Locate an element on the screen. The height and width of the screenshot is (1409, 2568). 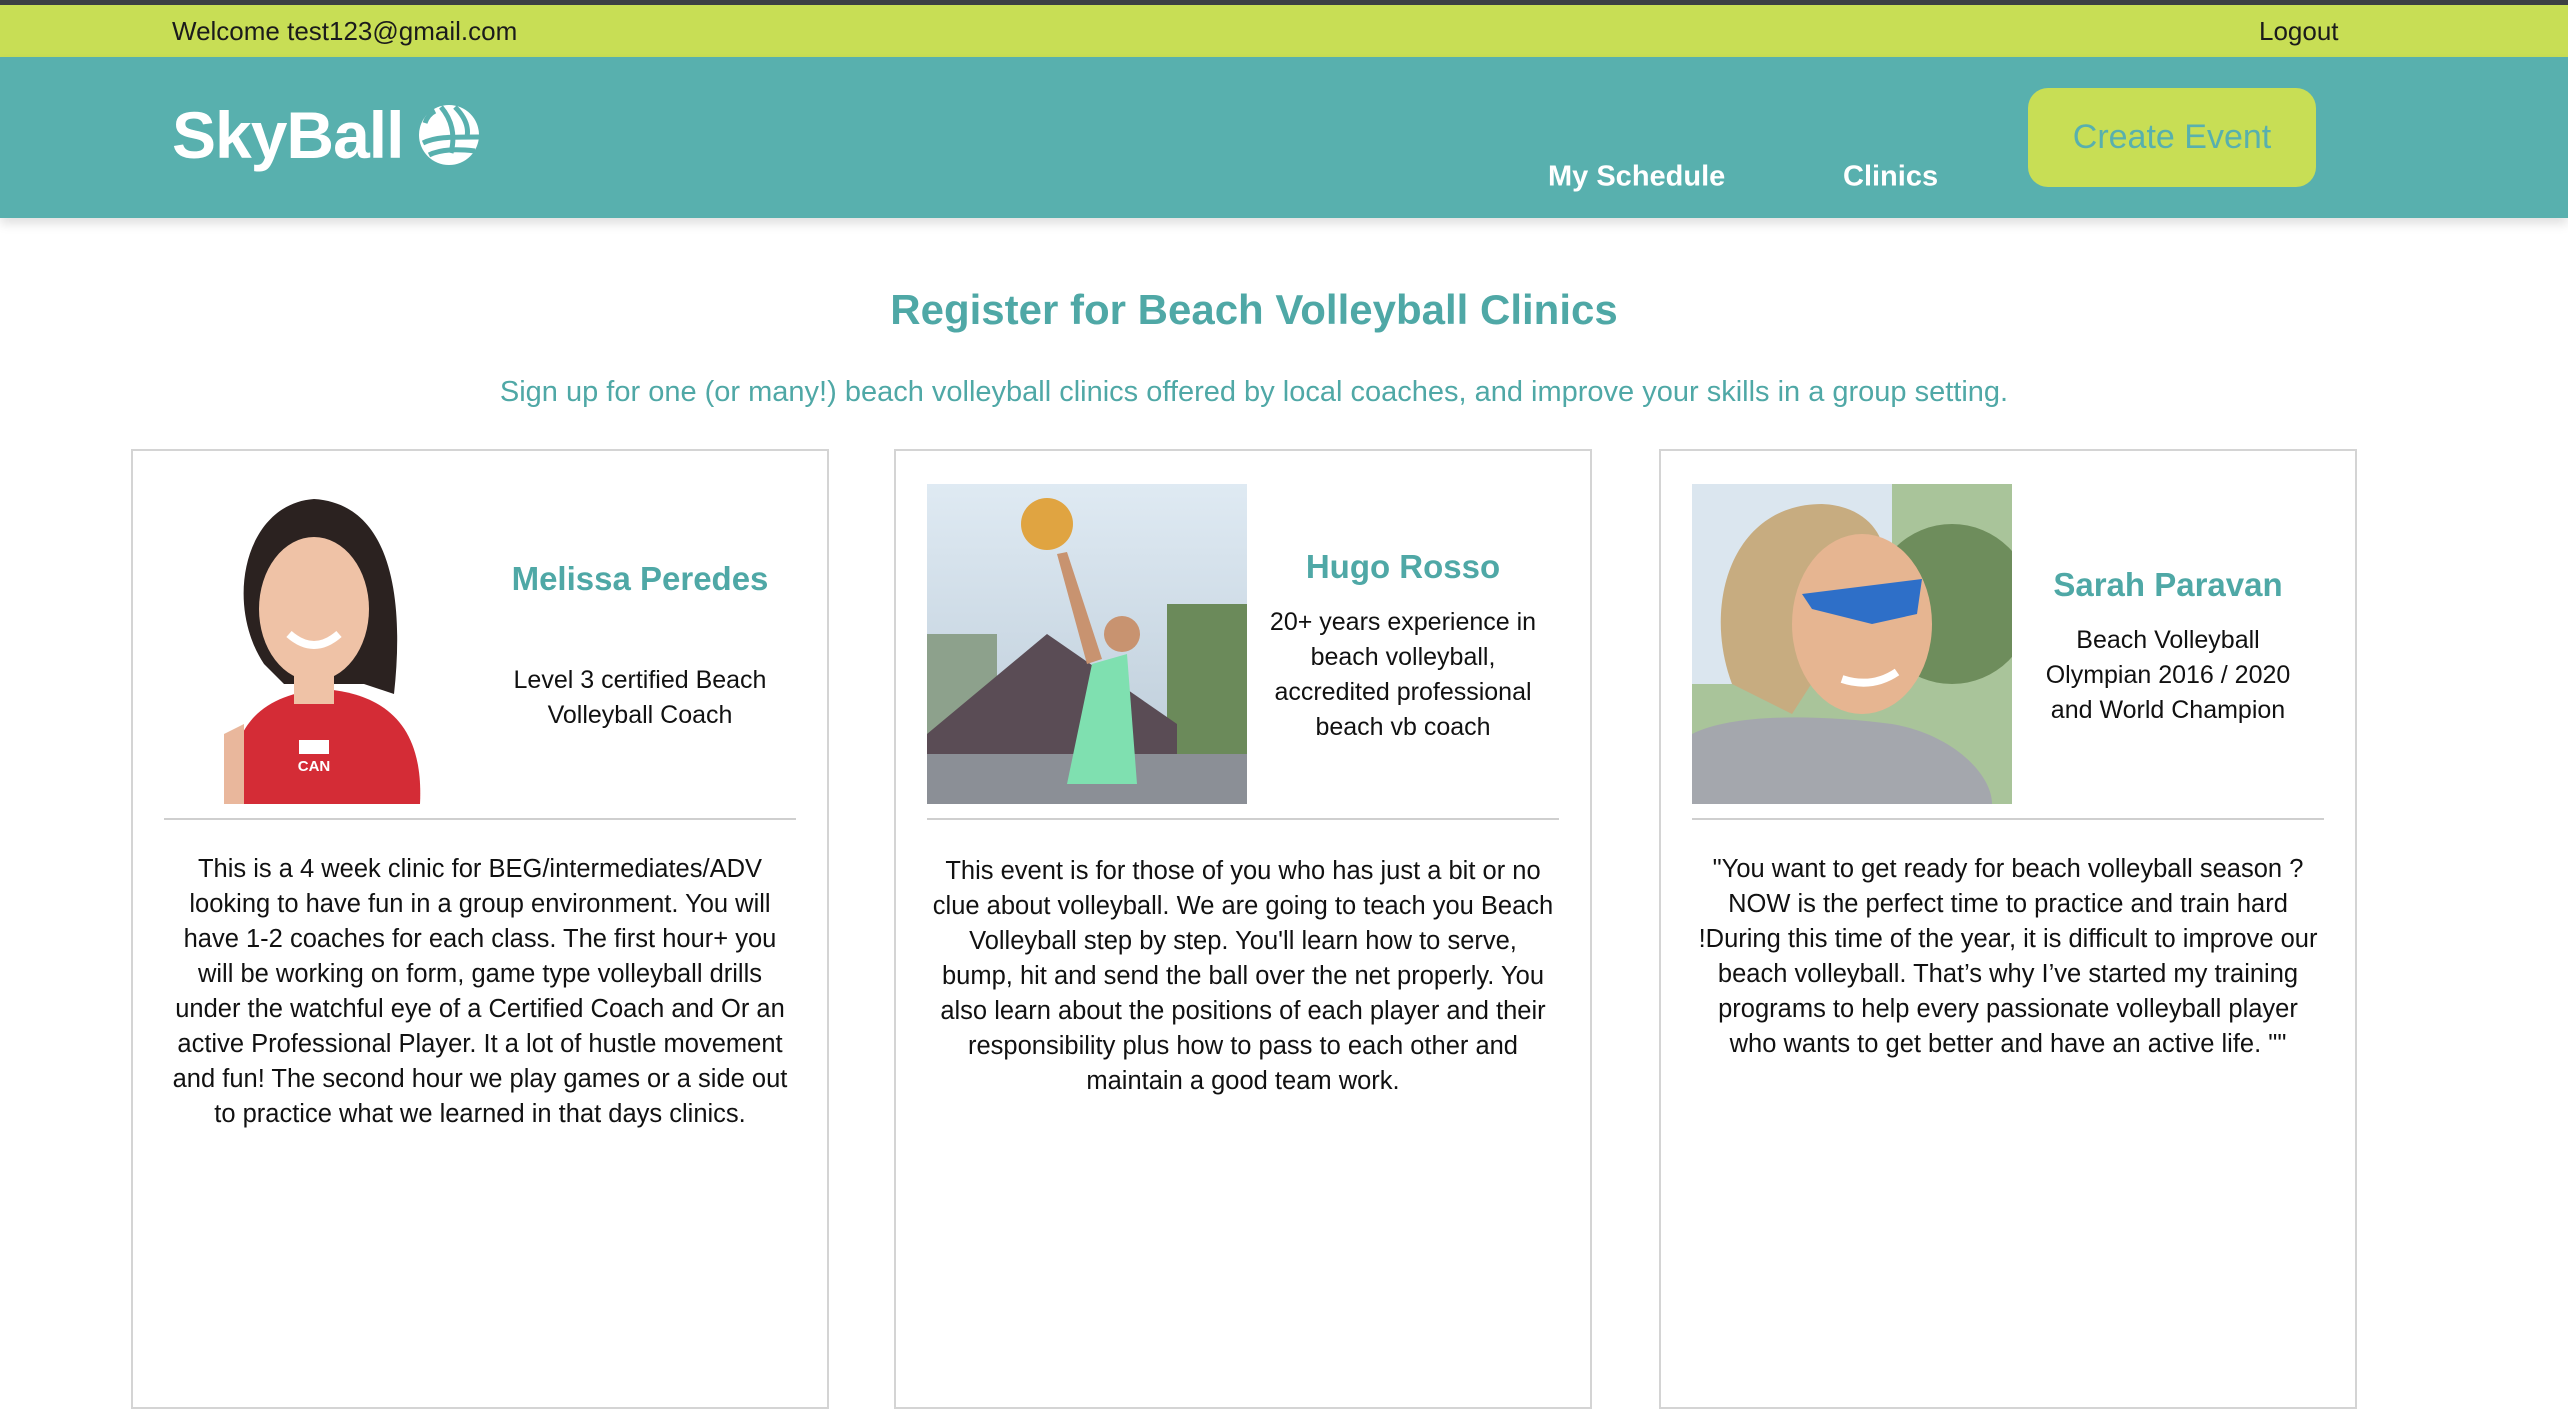
logout-link: Logout is located at coordinates (2299, 31).